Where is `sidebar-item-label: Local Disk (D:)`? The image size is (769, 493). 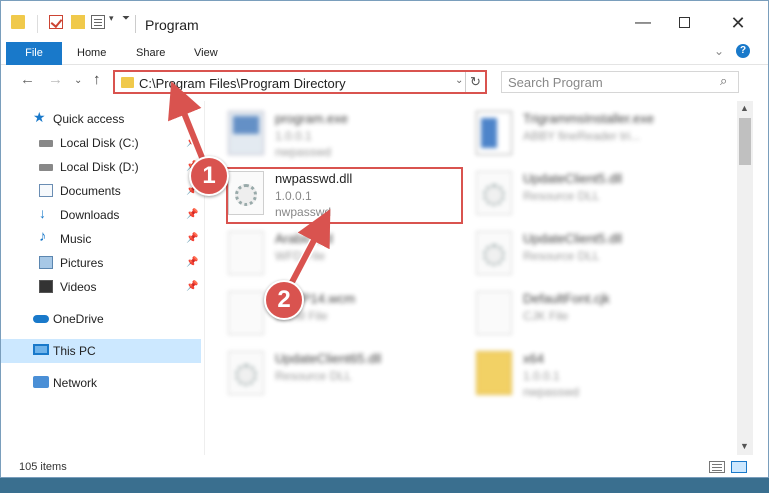 sidebar-item-label: Local Disk (D:) is located at coordinates (99, 167).